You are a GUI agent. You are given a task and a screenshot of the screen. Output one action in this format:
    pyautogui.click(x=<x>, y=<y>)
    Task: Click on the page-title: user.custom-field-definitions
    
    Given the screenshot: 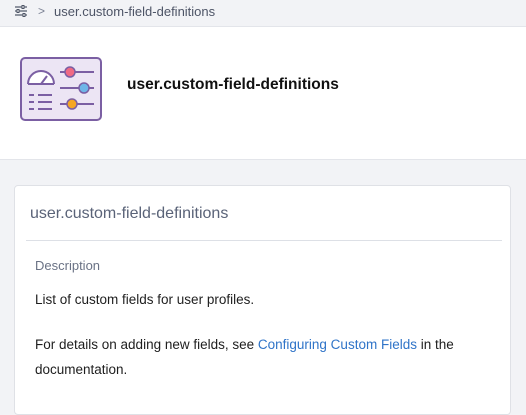 What is the action you would take?
    pyautogui.click(x=233, y=84)
    